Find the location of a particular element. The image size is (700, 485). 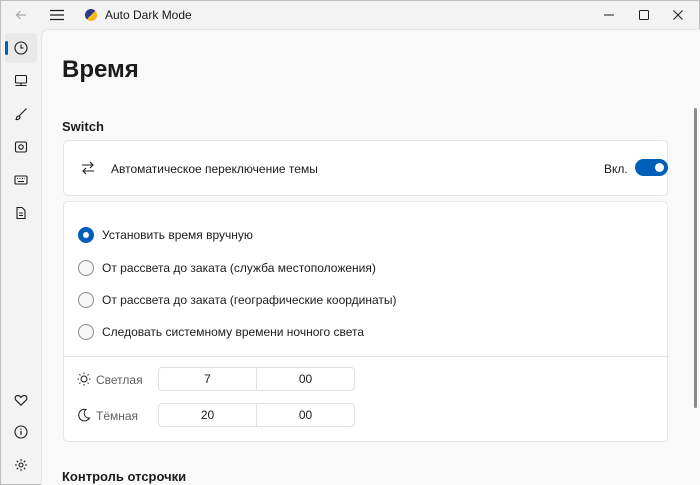

minimize-icon is located at coordinates (609, 15).